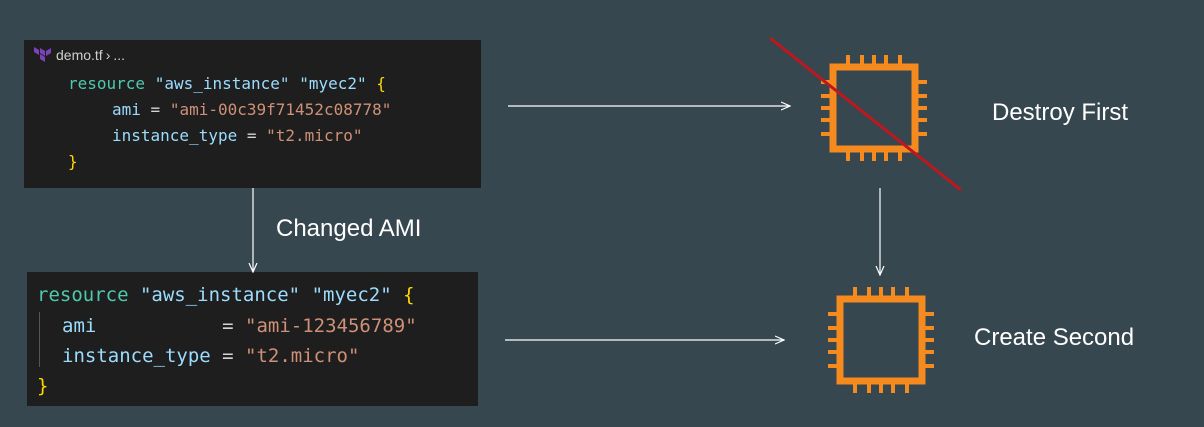  What do you see at coordinates (1060, 112) in the screenshot?
I see `destroy-first-label: Destroy First` at bounding box center [1060, 112].